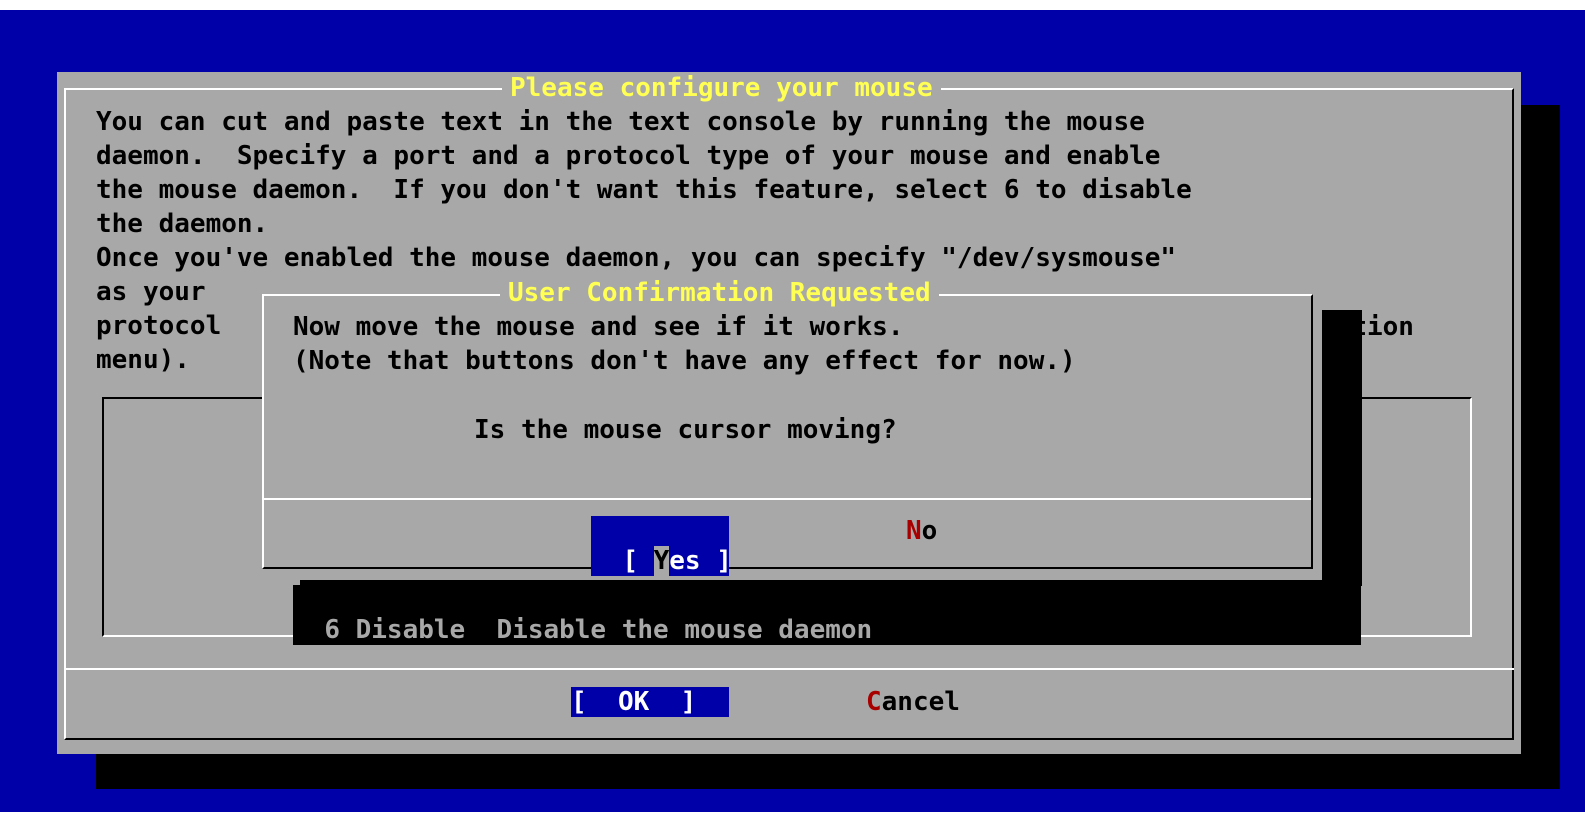  Describe the element at coordinates (650, 702) in the screenshot. I see `ok-button: [ OK ]` at that location.